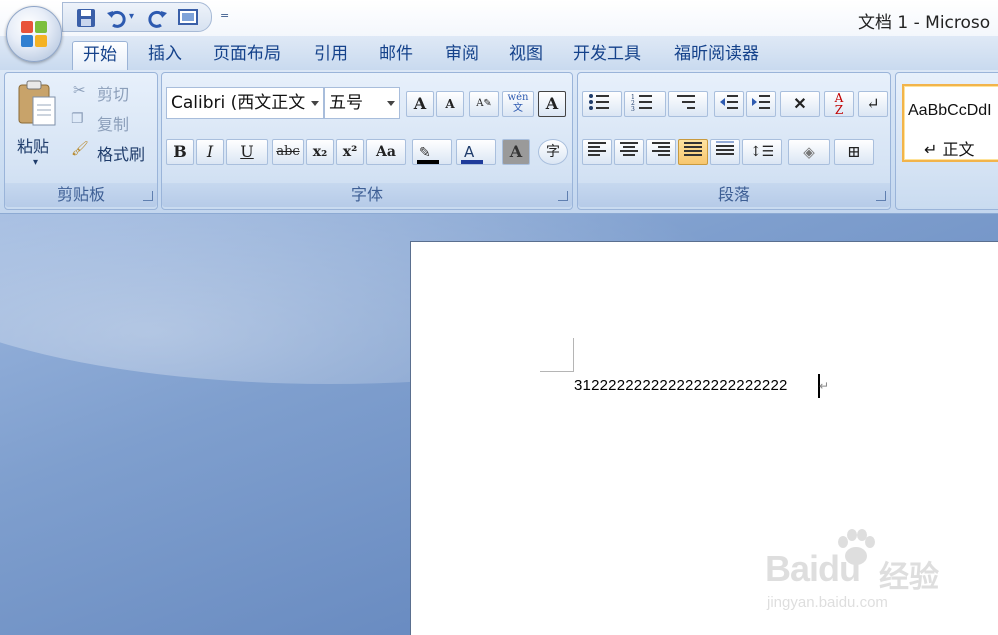  Describe the element at coordinates (37, 103) in the screenshot. I see `paste-icon` at that location.